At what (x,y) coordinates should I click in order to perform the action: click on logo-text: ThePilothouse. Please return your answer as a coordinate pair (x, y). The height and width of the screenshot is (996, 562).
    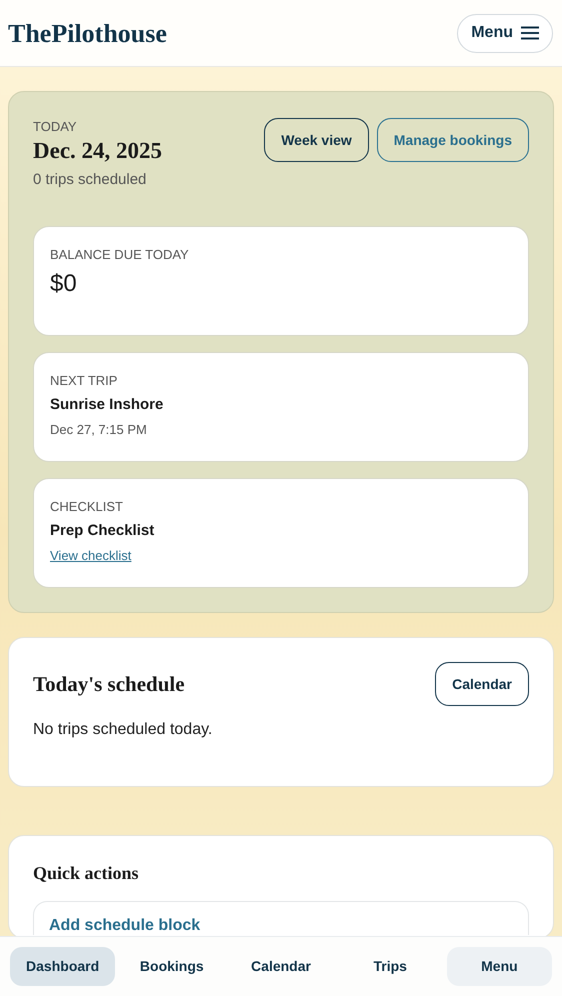
    Looking at the image, I should click on (87, 33).